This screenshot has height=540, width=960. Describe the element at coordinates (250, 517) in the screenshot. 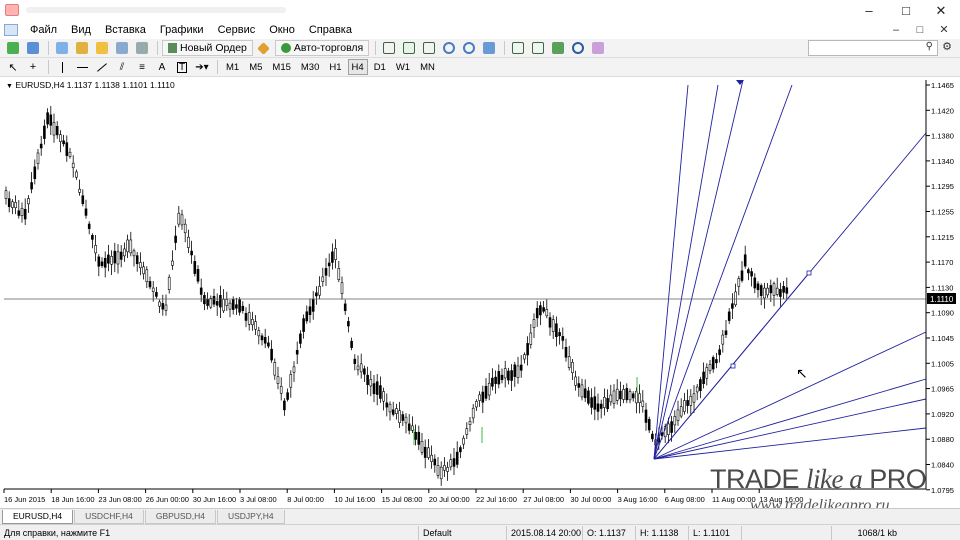

I see `tab-usdjpy: USDJPY,H4` at that location.